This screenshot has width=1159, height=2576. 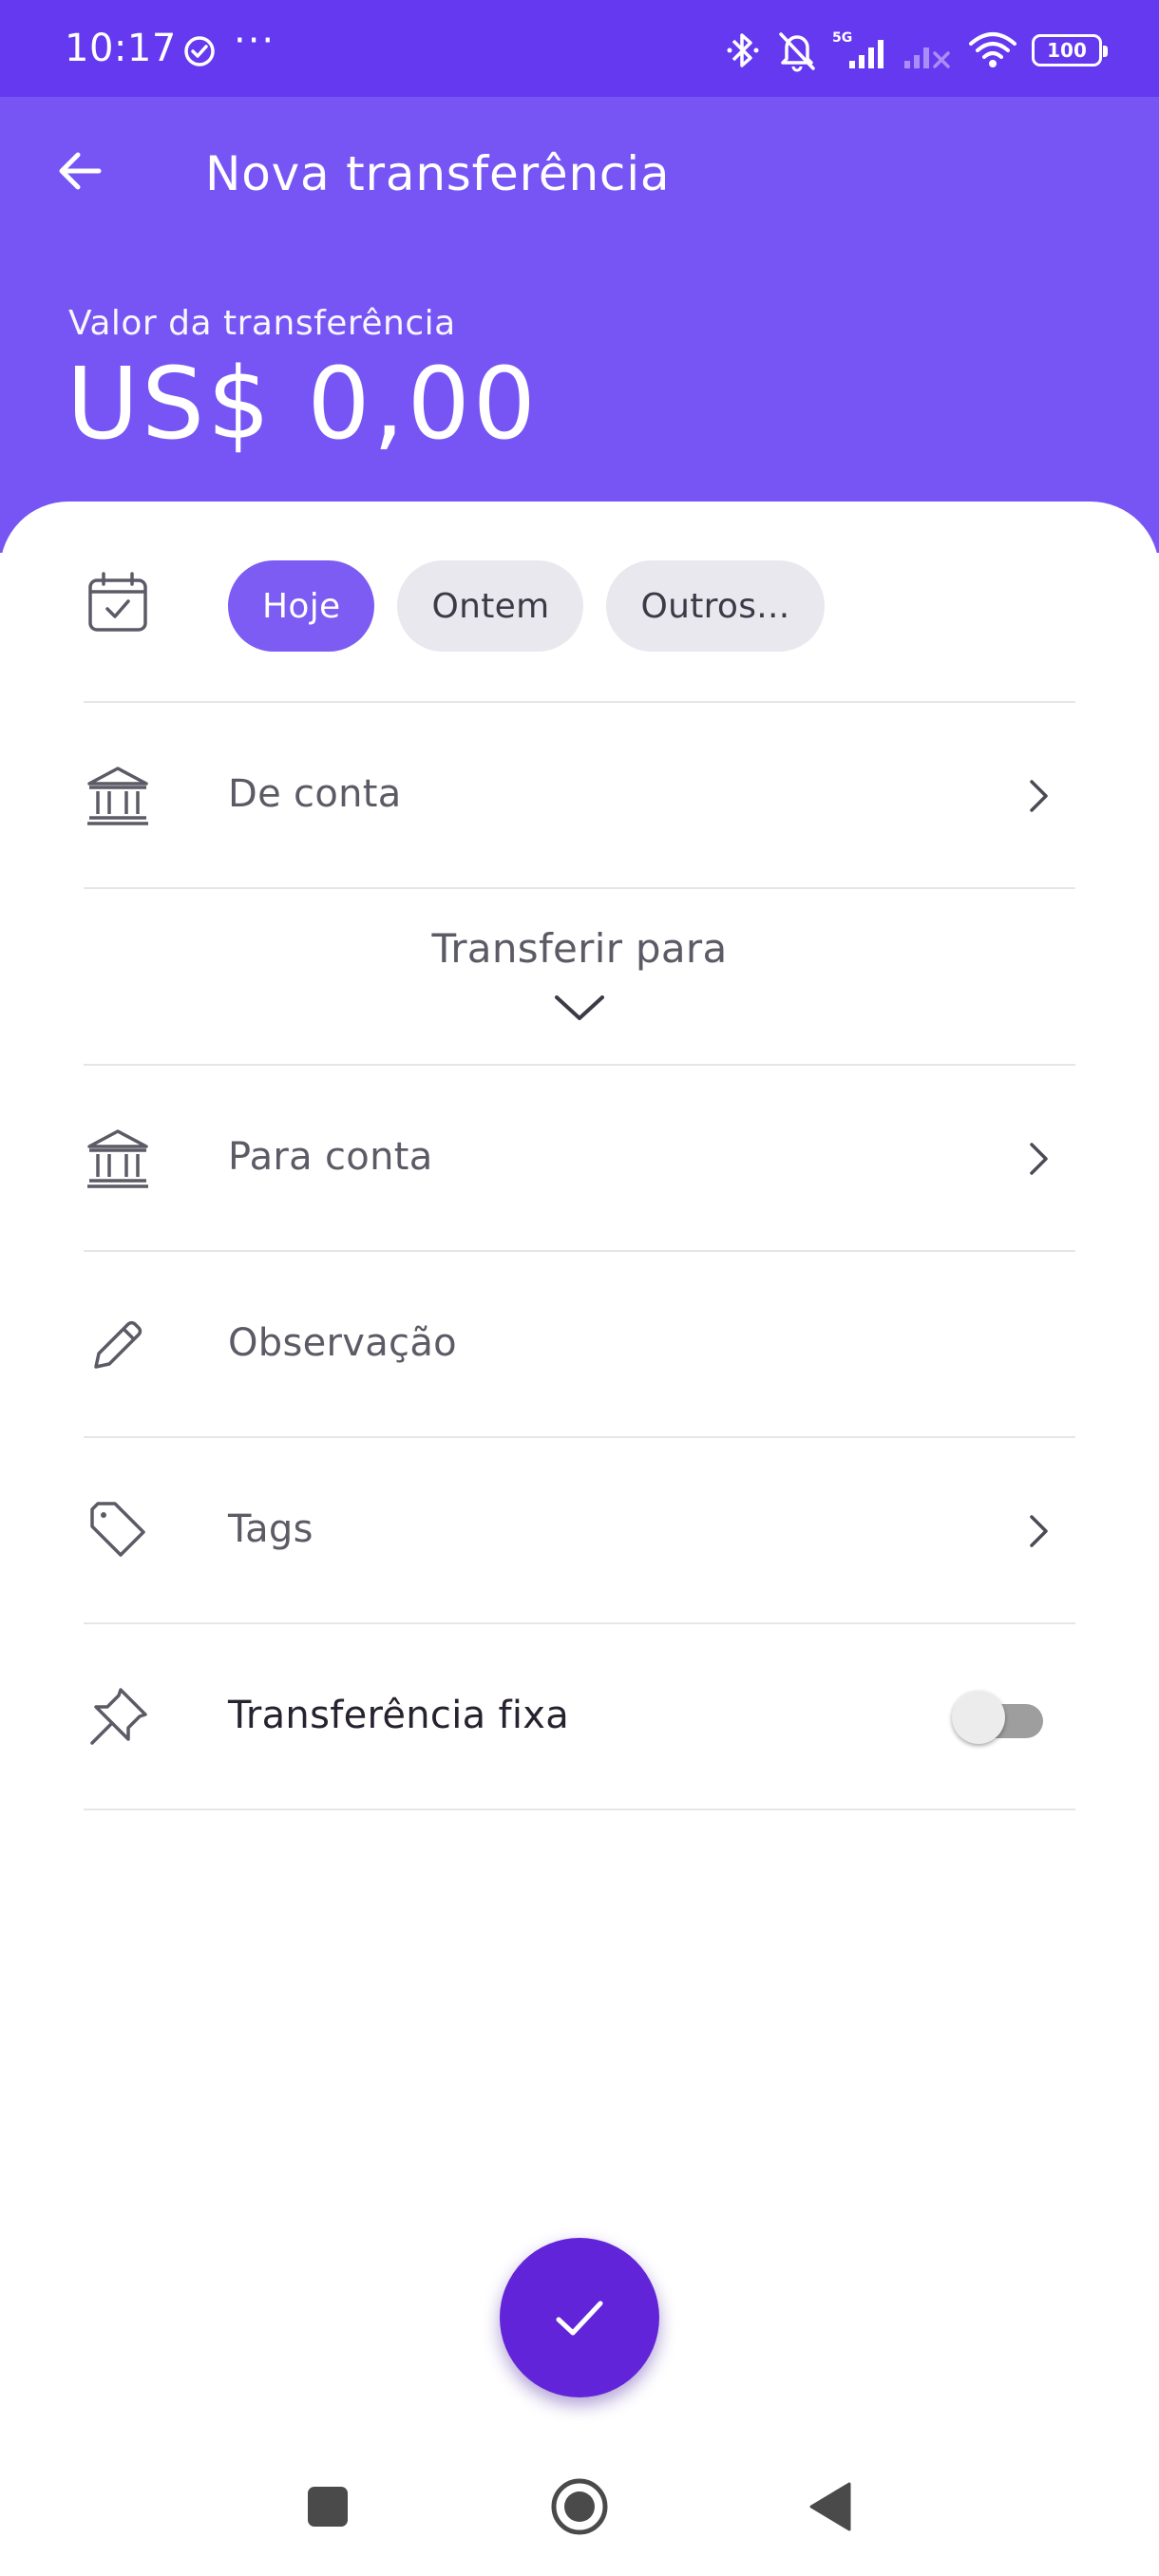 What do you see at coordinates (262, 323) in the screenshot?
I see `amount-label: Valor da transferência` at bounding box center [262, 323].